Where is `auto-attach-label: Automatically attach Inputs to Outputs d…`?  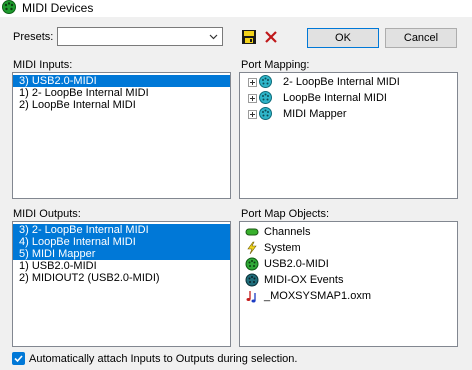
auto-attach-label: Automatically attach Inputs to Outputs d… is located at coordinates (163, 359).